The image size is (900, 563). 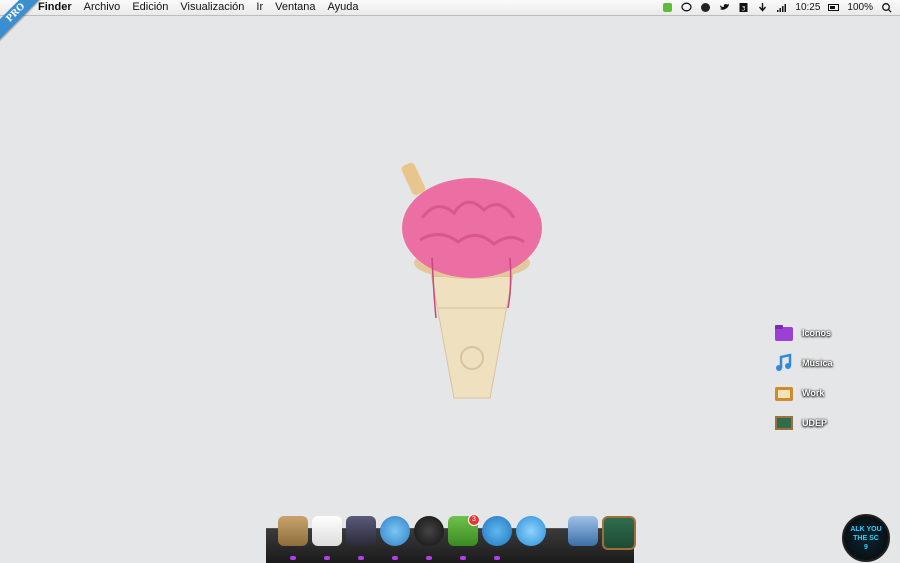 I want to click on notification-badge: 3, so click(x=474, y=520).